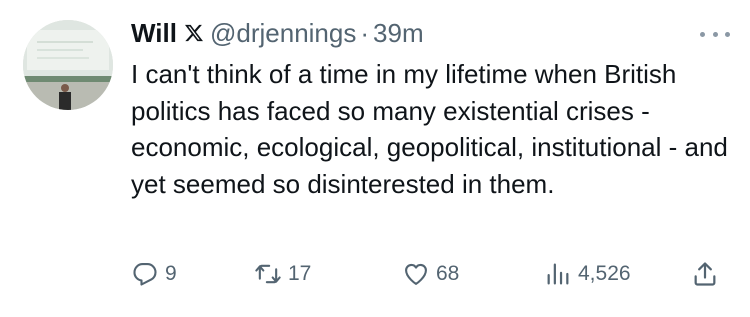  I want to click on share-button, so click(705, 274).